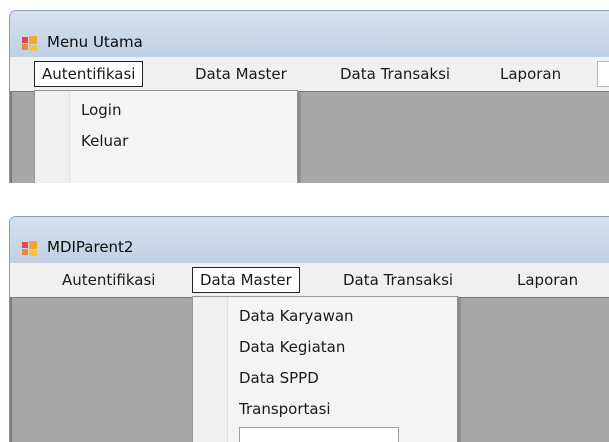  What do you see at coordinates (166, 110) in the screenshot?
I see `menu-item-login: Login` at bounding box center [166, 110].